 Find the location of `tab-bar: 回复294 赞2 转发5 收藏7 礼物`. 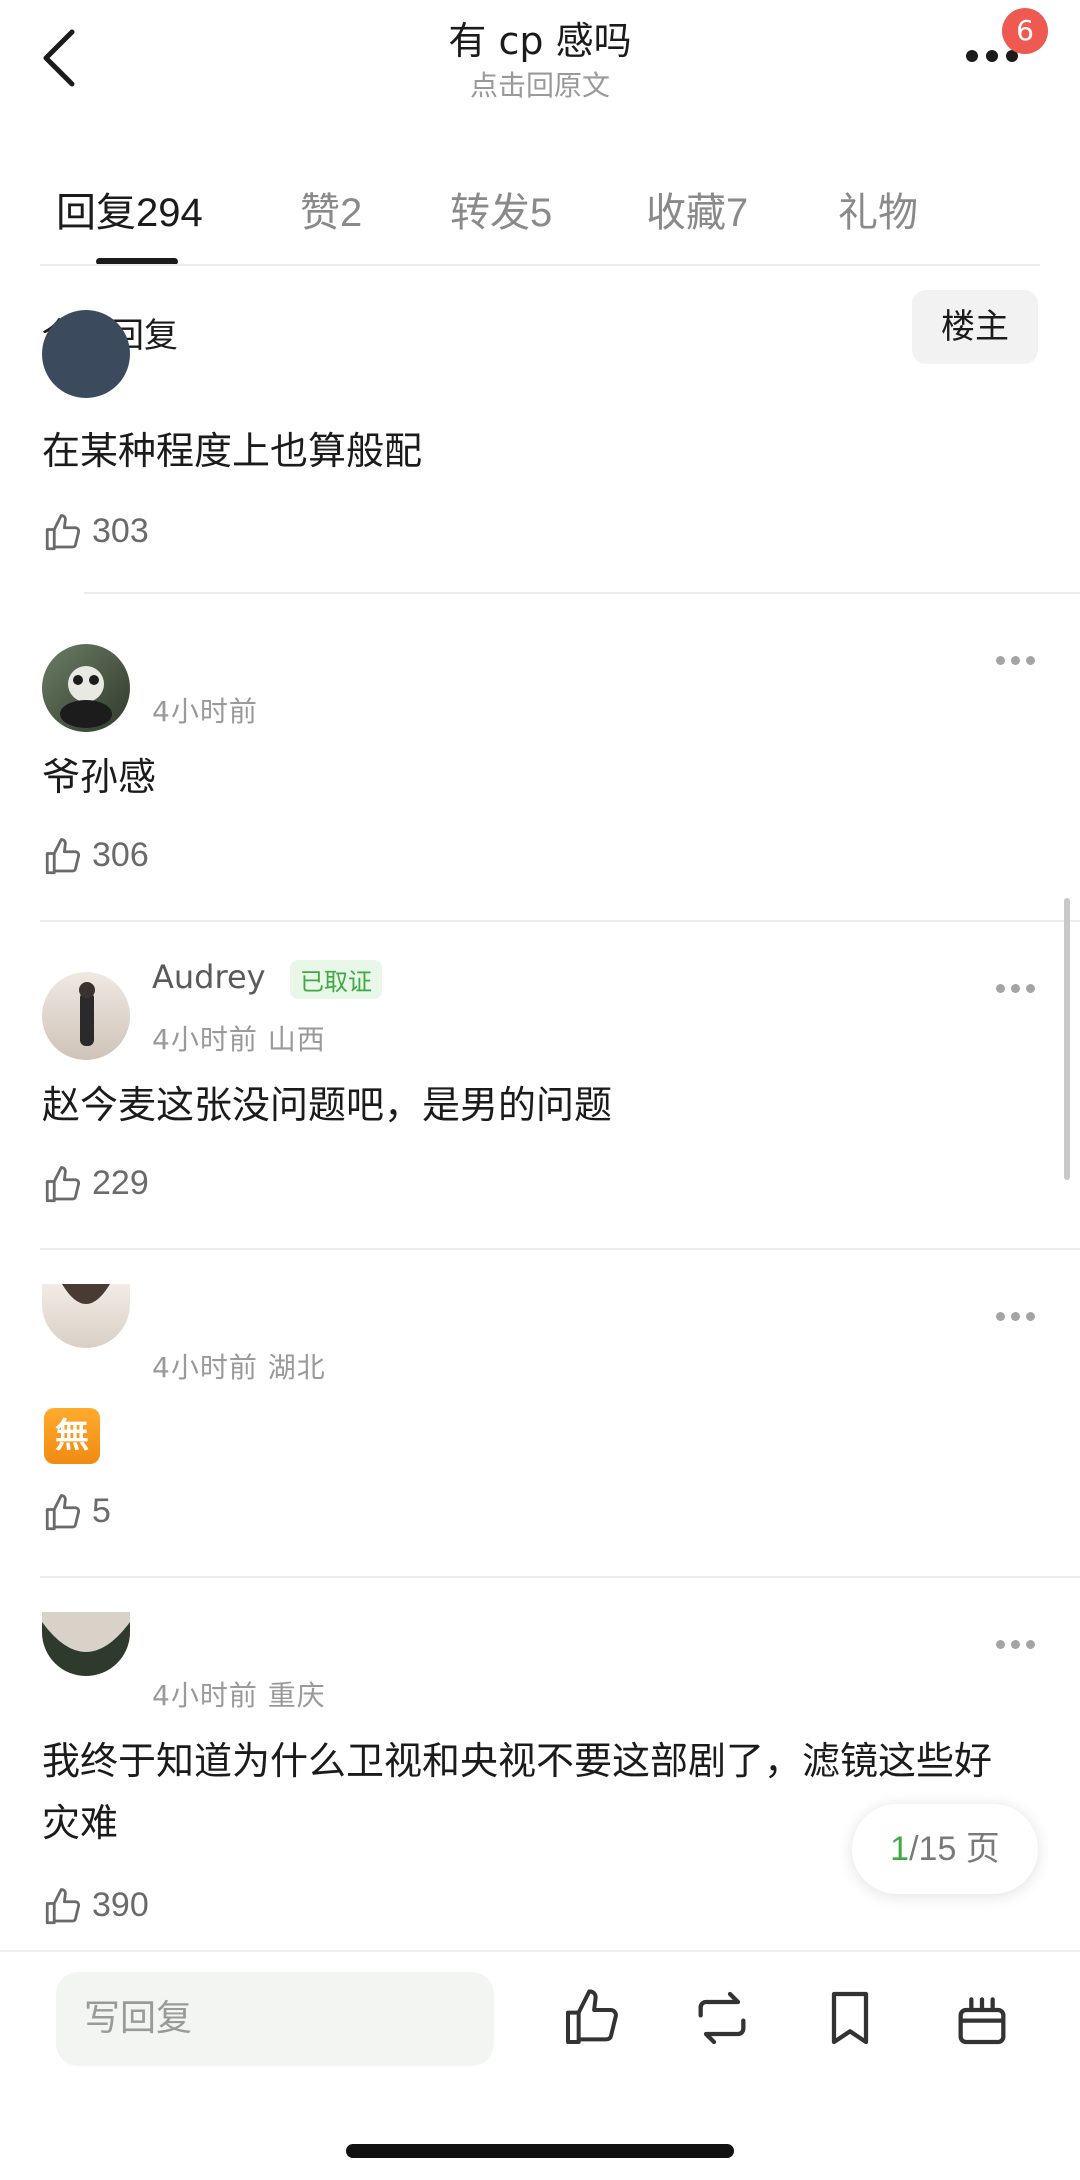

tab-bar: 回复294 赞2 转发5 收藏7 礼物 is located at coordinates (540, 220).